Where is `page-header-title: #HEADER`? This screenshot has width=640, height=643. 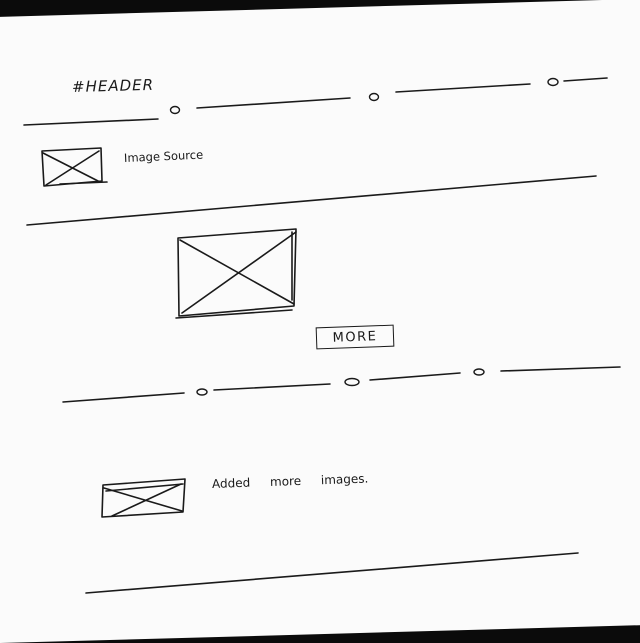
page-header-title: #HEADER is located at coordinates (113, 85).